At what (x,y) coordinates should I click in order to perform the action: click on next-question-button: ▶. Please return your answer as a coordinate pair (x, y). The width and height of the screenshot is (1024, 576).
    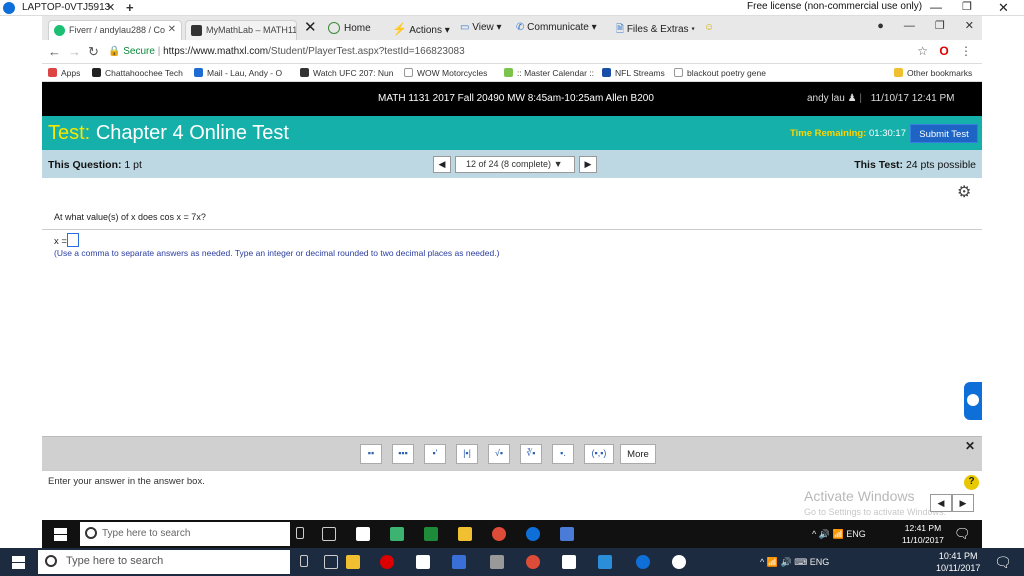
    Looking at the image, I should click on (588, 164).